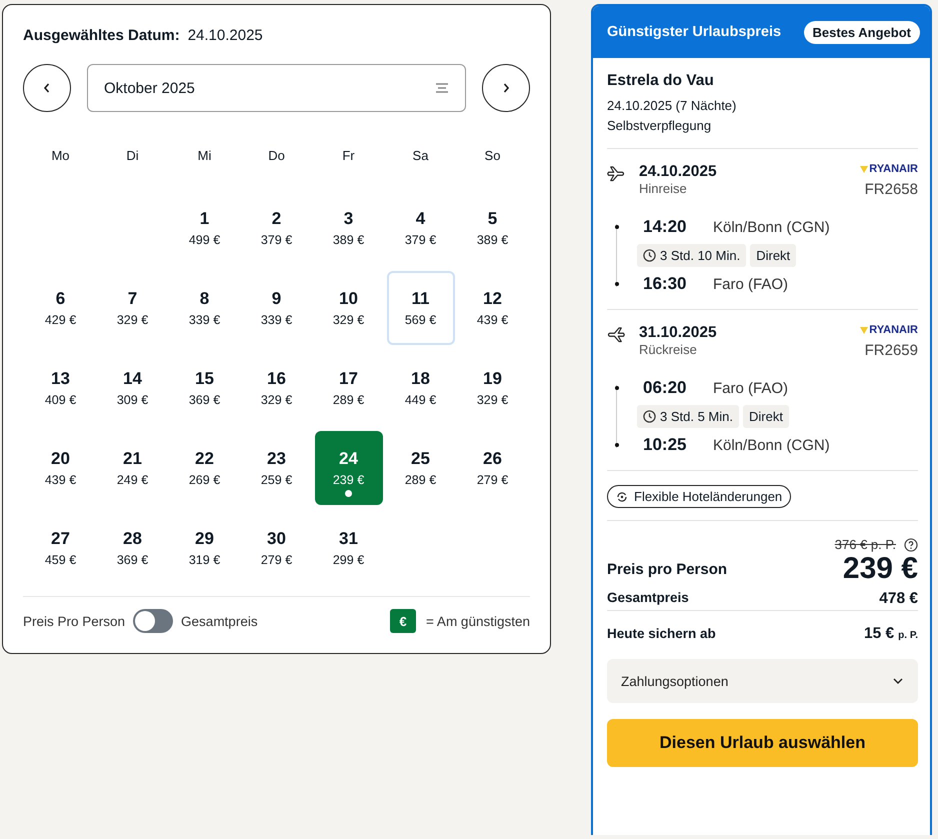  I want to click on hotel-name: Estrela do Vau, so click(661, 81).